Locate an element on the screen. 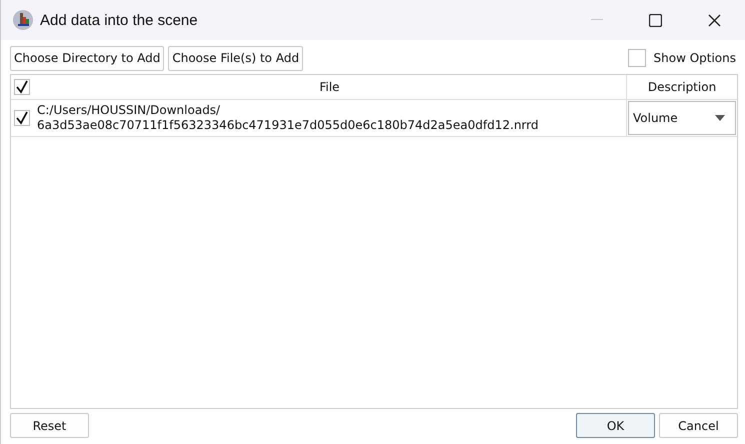 The width and height of the screenshot is (745, 444). app-icon is located at coordinates (23, 20).